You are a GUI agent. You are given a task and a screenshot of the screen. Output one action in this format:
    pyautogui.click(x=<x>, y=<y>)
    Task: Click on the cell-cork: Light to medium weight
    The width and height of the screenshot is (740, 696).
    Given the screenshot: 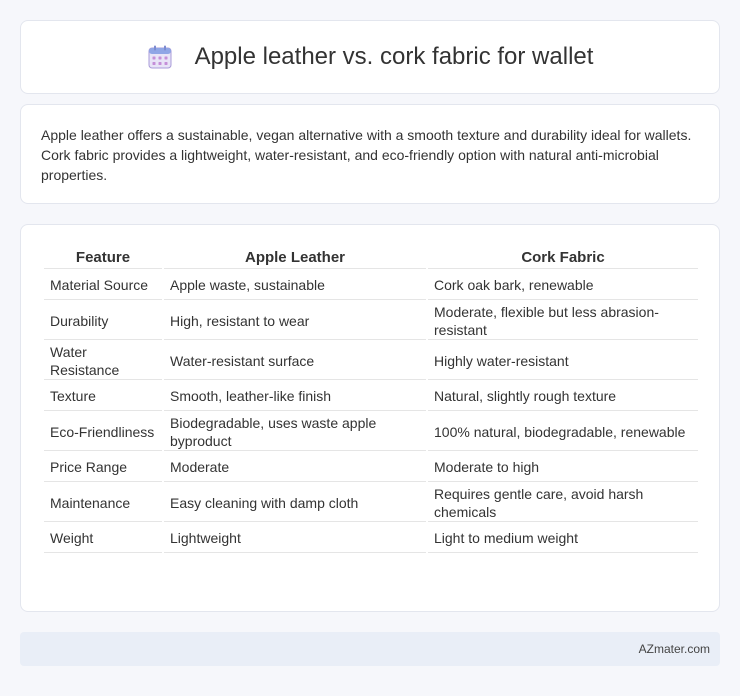 What is the action you would take?
    pyautogui.click(x=563, y=538)
    